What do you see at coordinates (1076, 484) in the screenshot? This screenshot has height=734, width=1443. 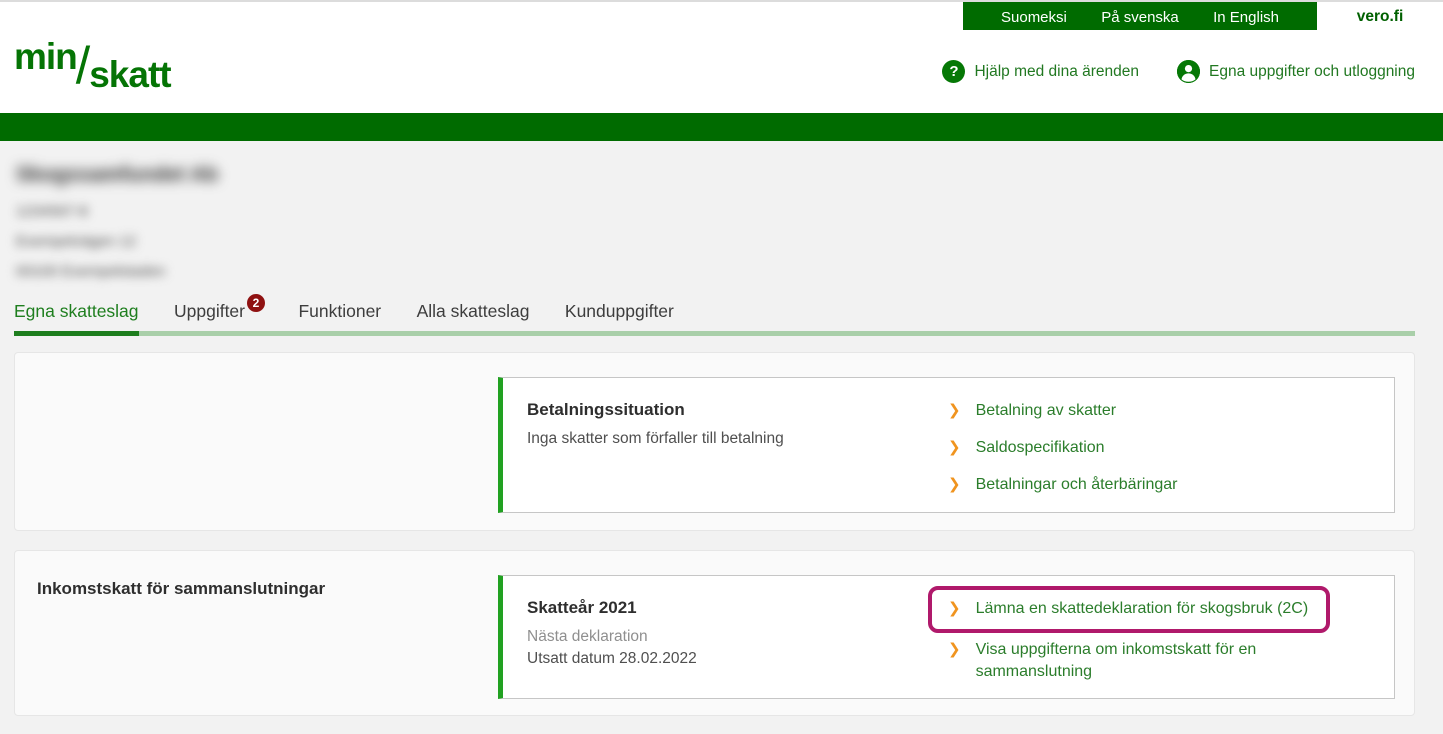 I see `link-label: Betalningar och återbäringar` at bounding box center [1076, 484].